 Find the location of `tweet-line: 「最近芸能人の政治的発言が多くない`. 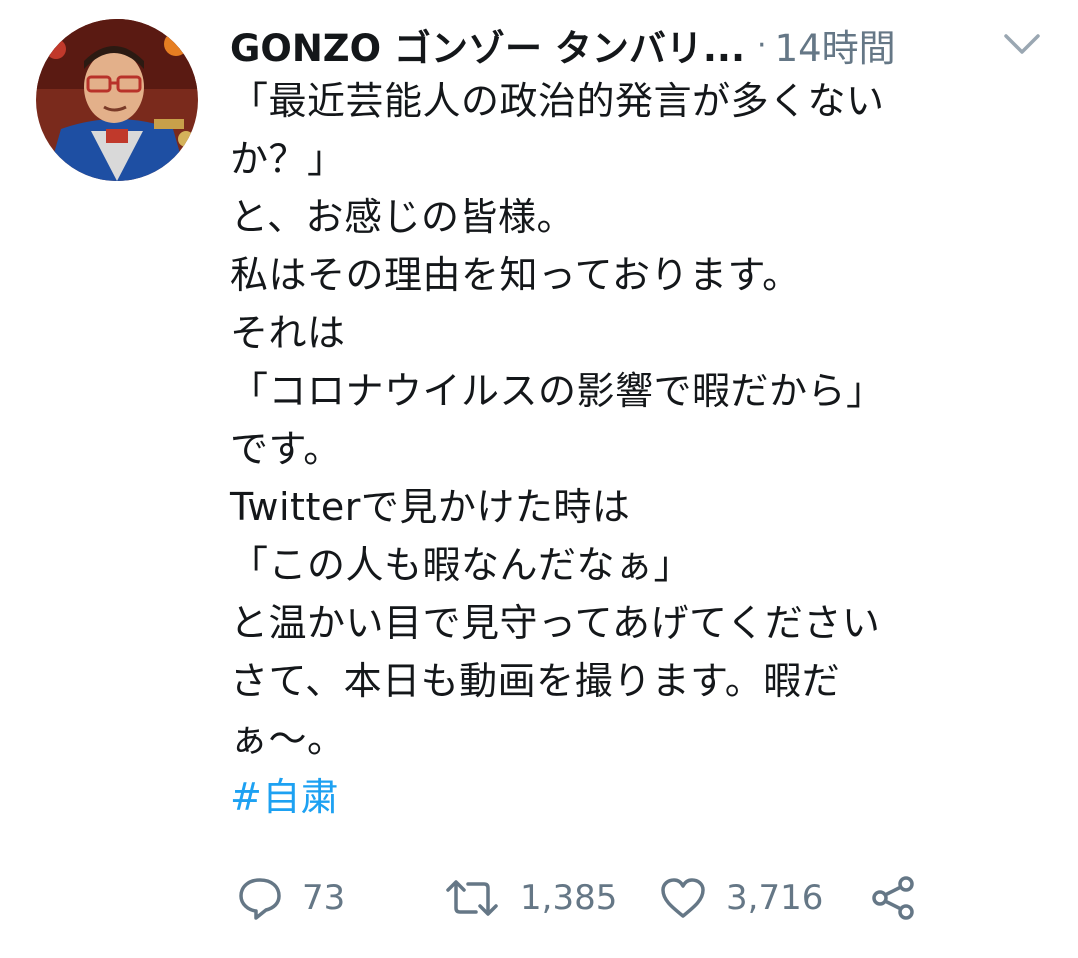

tweet-line: 「最近芸能人の政治的発言が多くない is located at coordinates (557, 101).